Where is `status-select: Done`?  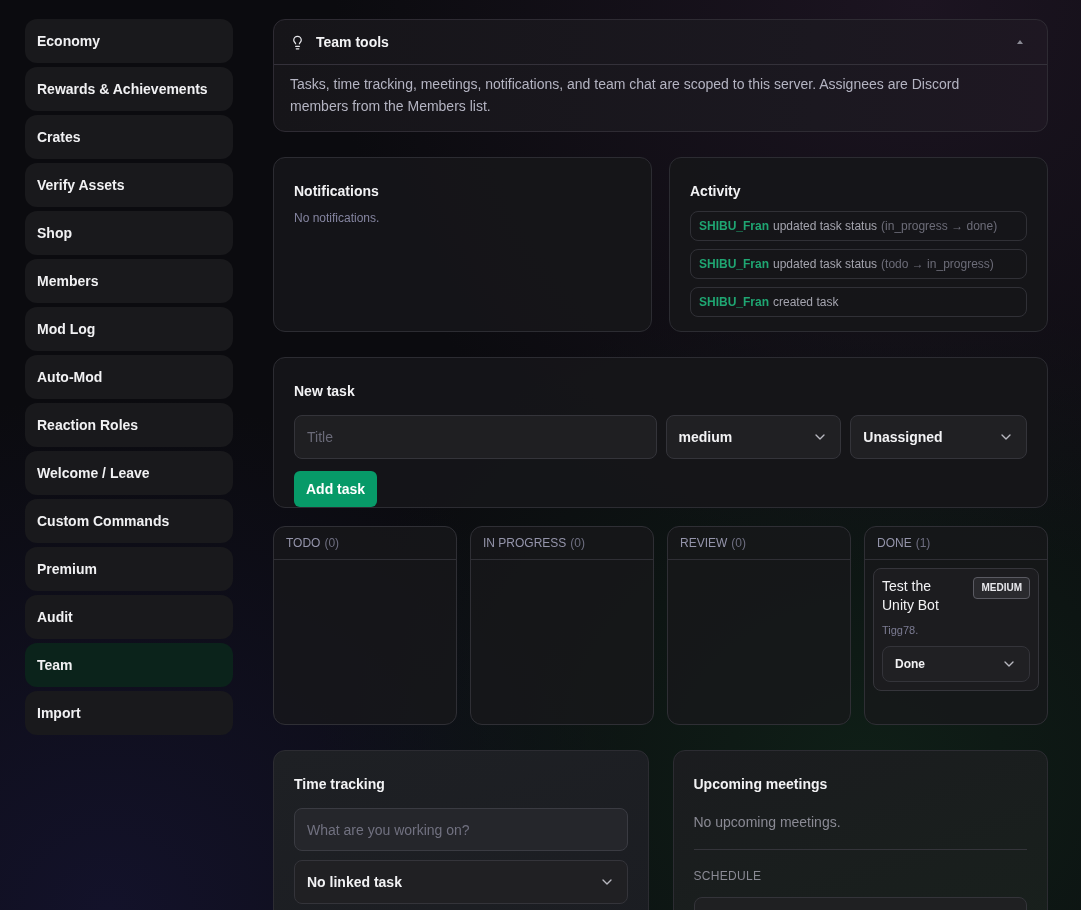 status-select: Done is located at coordinates (956, 663).